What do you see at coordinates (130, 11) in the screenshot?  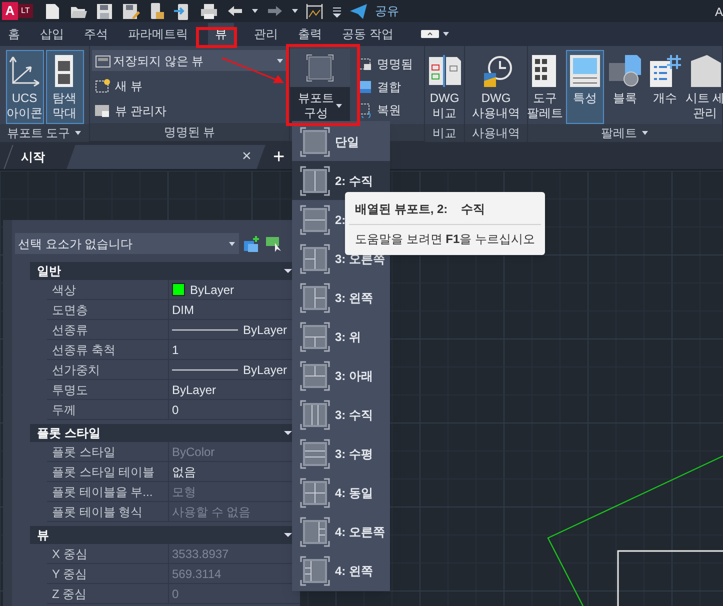 I see `save-as-icon` at bounding box center [130, 11].